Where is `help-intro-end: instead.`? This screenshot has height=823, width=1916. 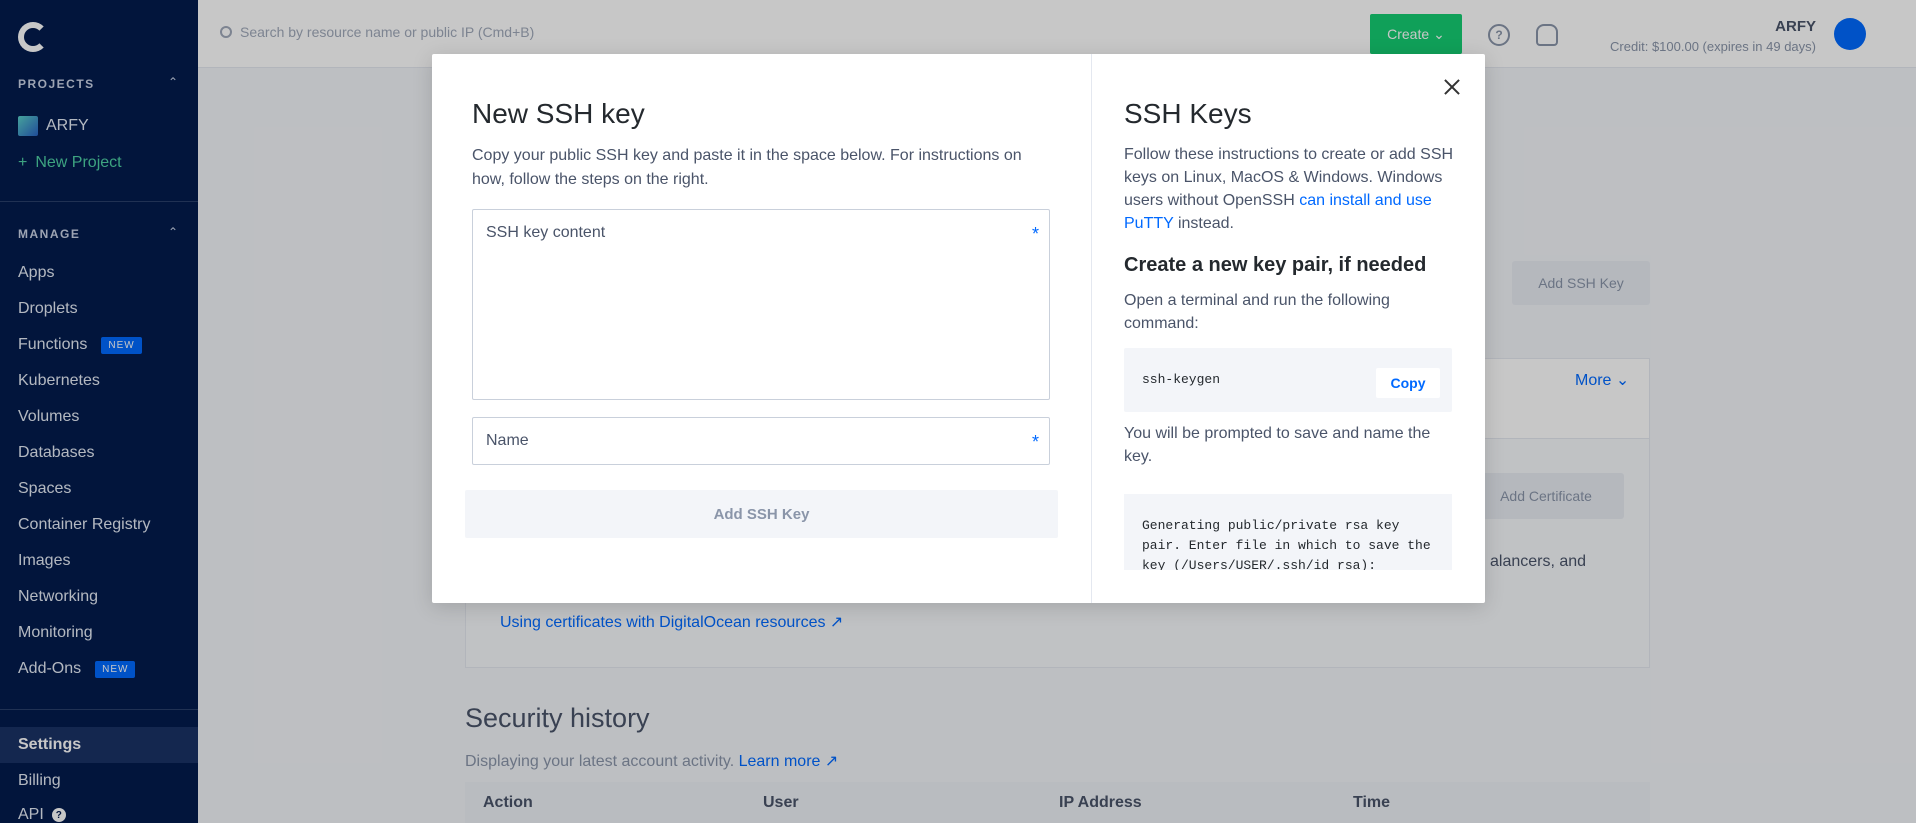
help-intro-end: instead. is located at coordinates (1205, 223).